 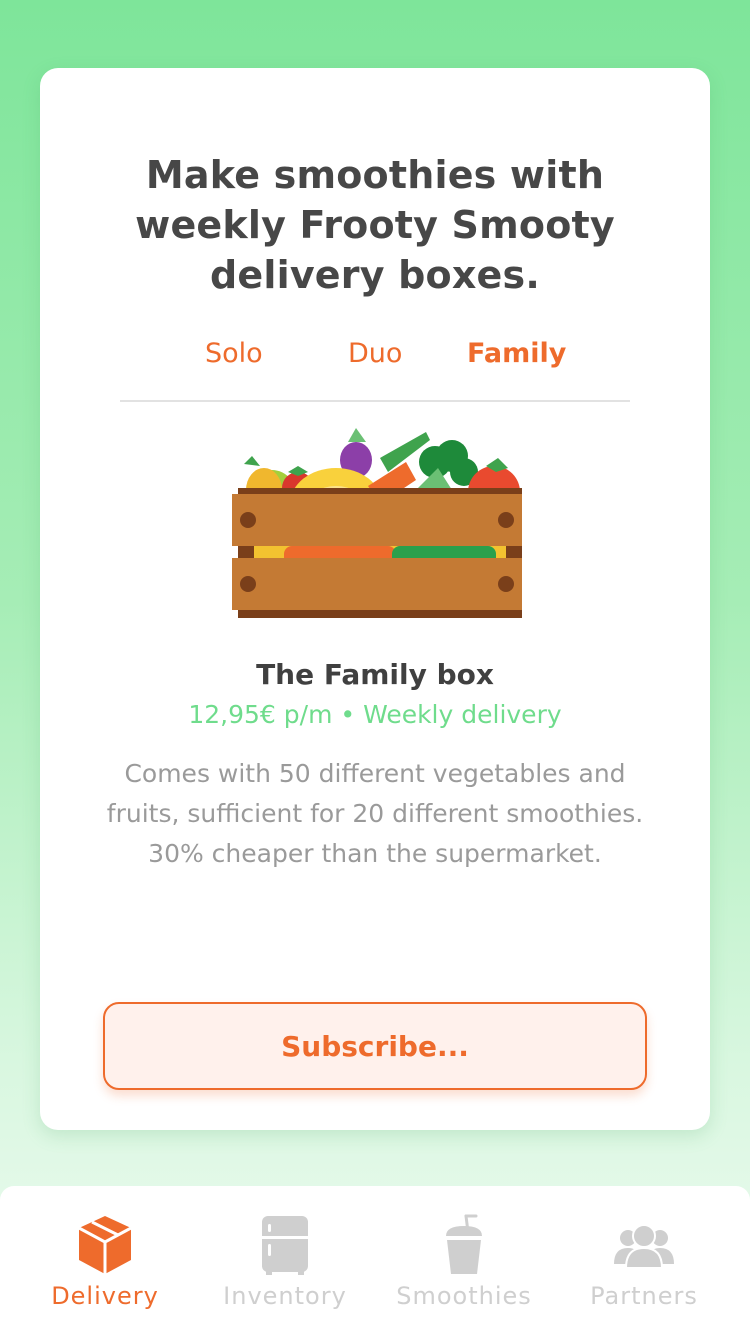 What do you see at coordinates (377, 523) in the screenshot?
I see `produce-crate-illustration` at bounding box center [377, 523].